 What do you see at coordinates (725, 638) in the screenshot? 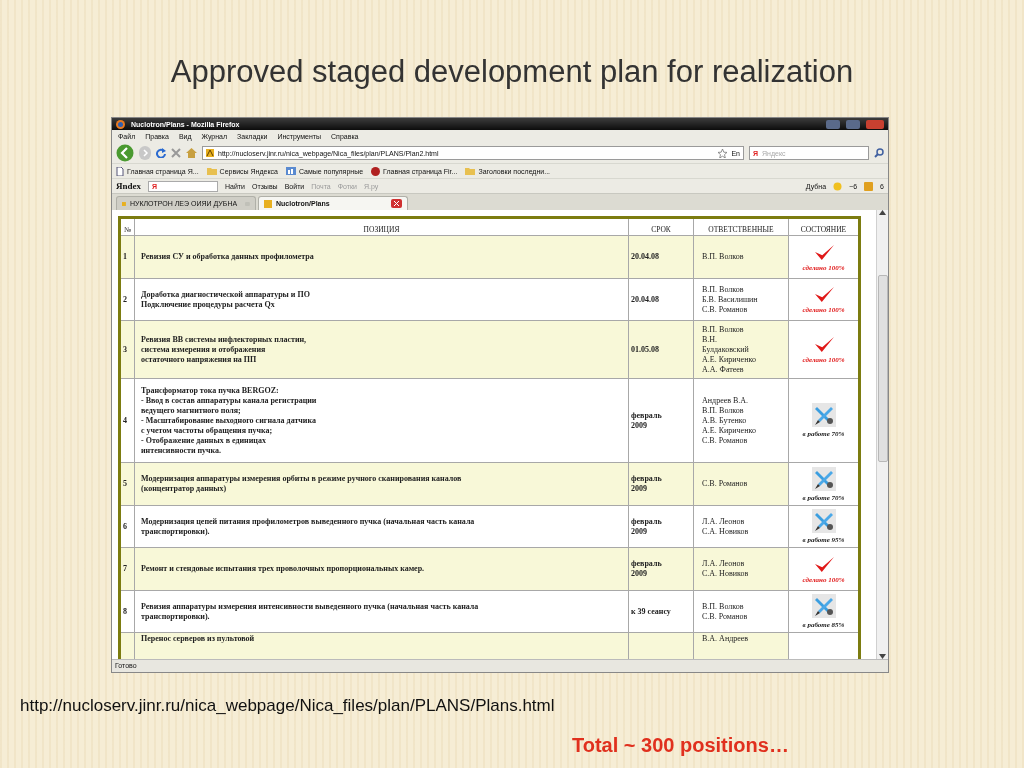
I see `responsible-names: В.А. Андреев` at bounding box center [725, 638].